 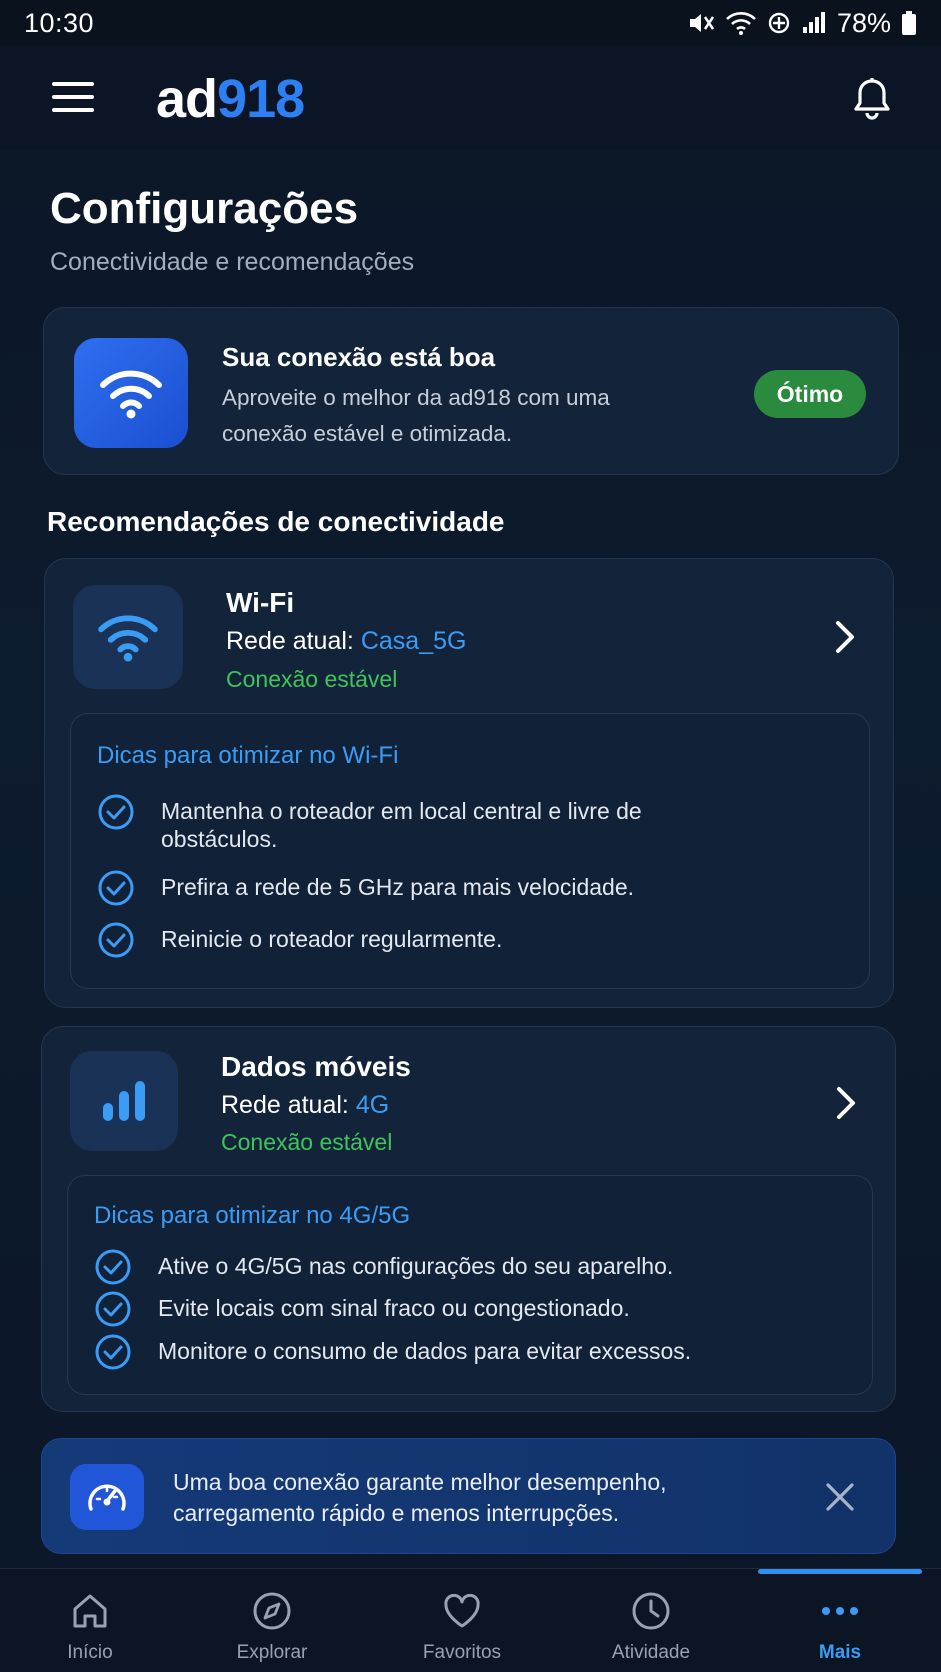 I want to click on bottom-navigation: Início Explorar Favoritos Atividade Mais, so click(x=470, y=1620).